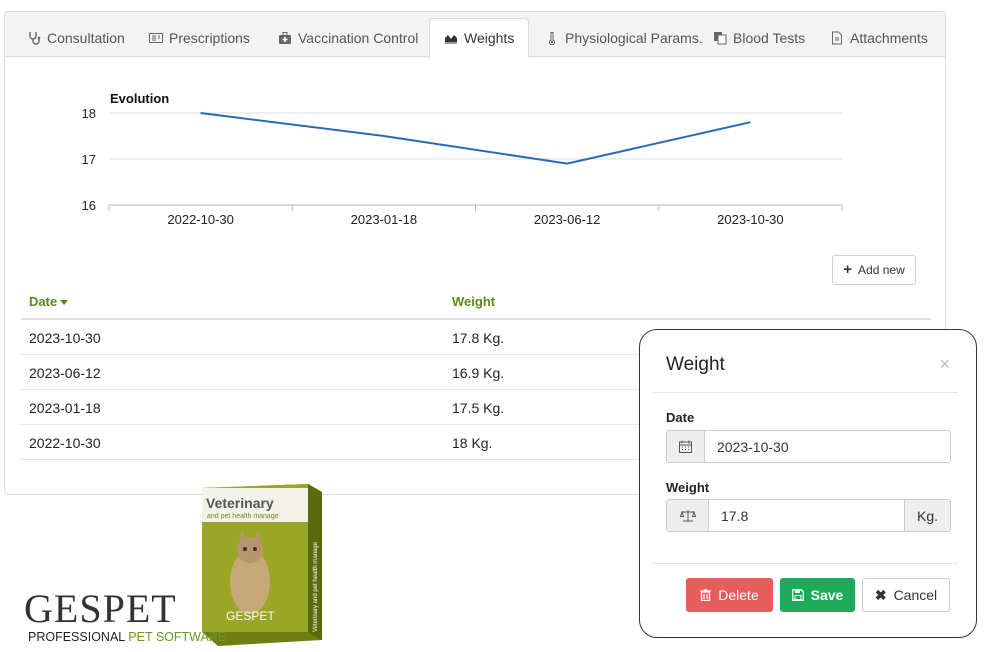 The image size is (984, 652). What do you see at coordinates (688, 515) in the screenshot?
I see `balance-scale-icon` at bounding box center [688, 515].